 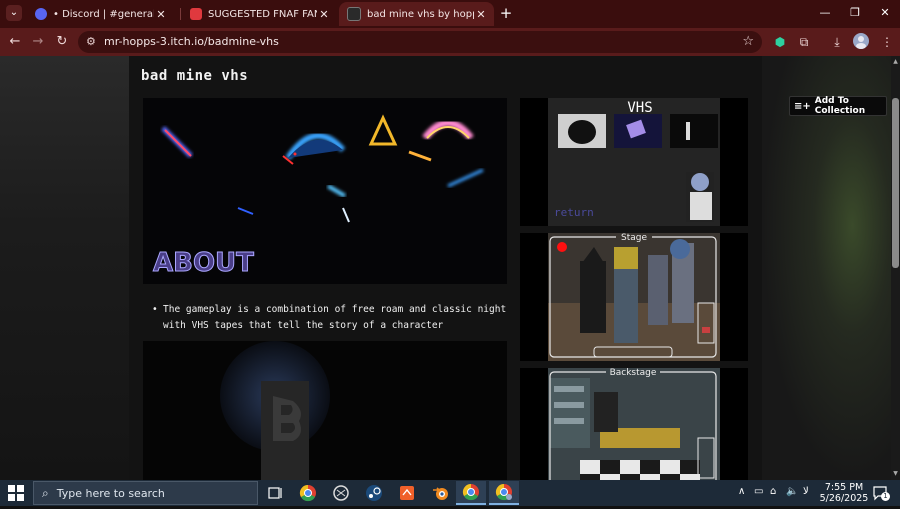 I want to click on tab-discord: • Discord | #general | Mrhopps ✕, so click(x=100, y=14).